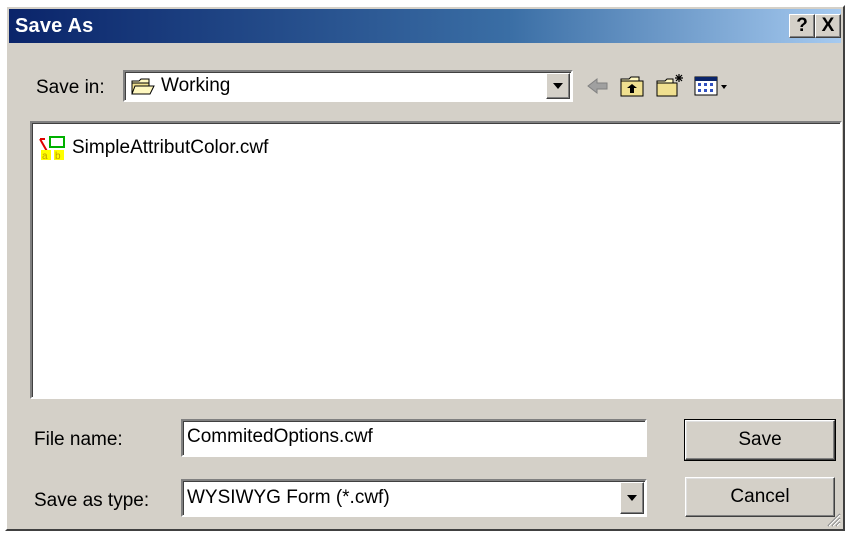 The height and width of the screenshot is (535, 849). What do you see at coordinates (713, 86) in the screenshot?
I see `view-menu-icon` at bounding box center [713, 86].